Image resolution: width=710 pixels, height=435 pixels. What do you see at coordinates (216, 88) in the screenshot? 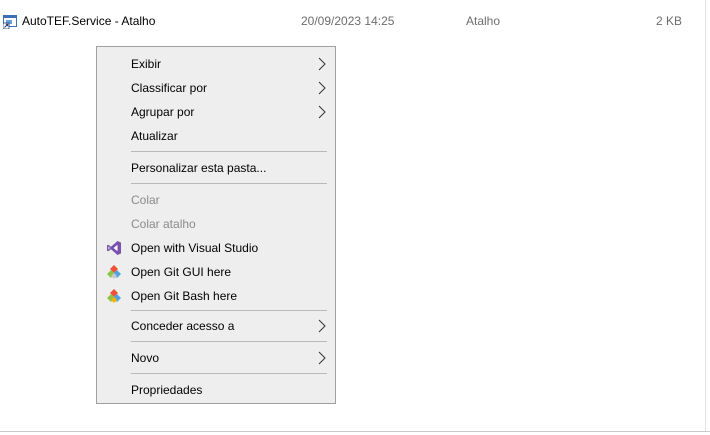
I see `menu-item-classificar-por: Classificar por` at bounding box center [216, 88].